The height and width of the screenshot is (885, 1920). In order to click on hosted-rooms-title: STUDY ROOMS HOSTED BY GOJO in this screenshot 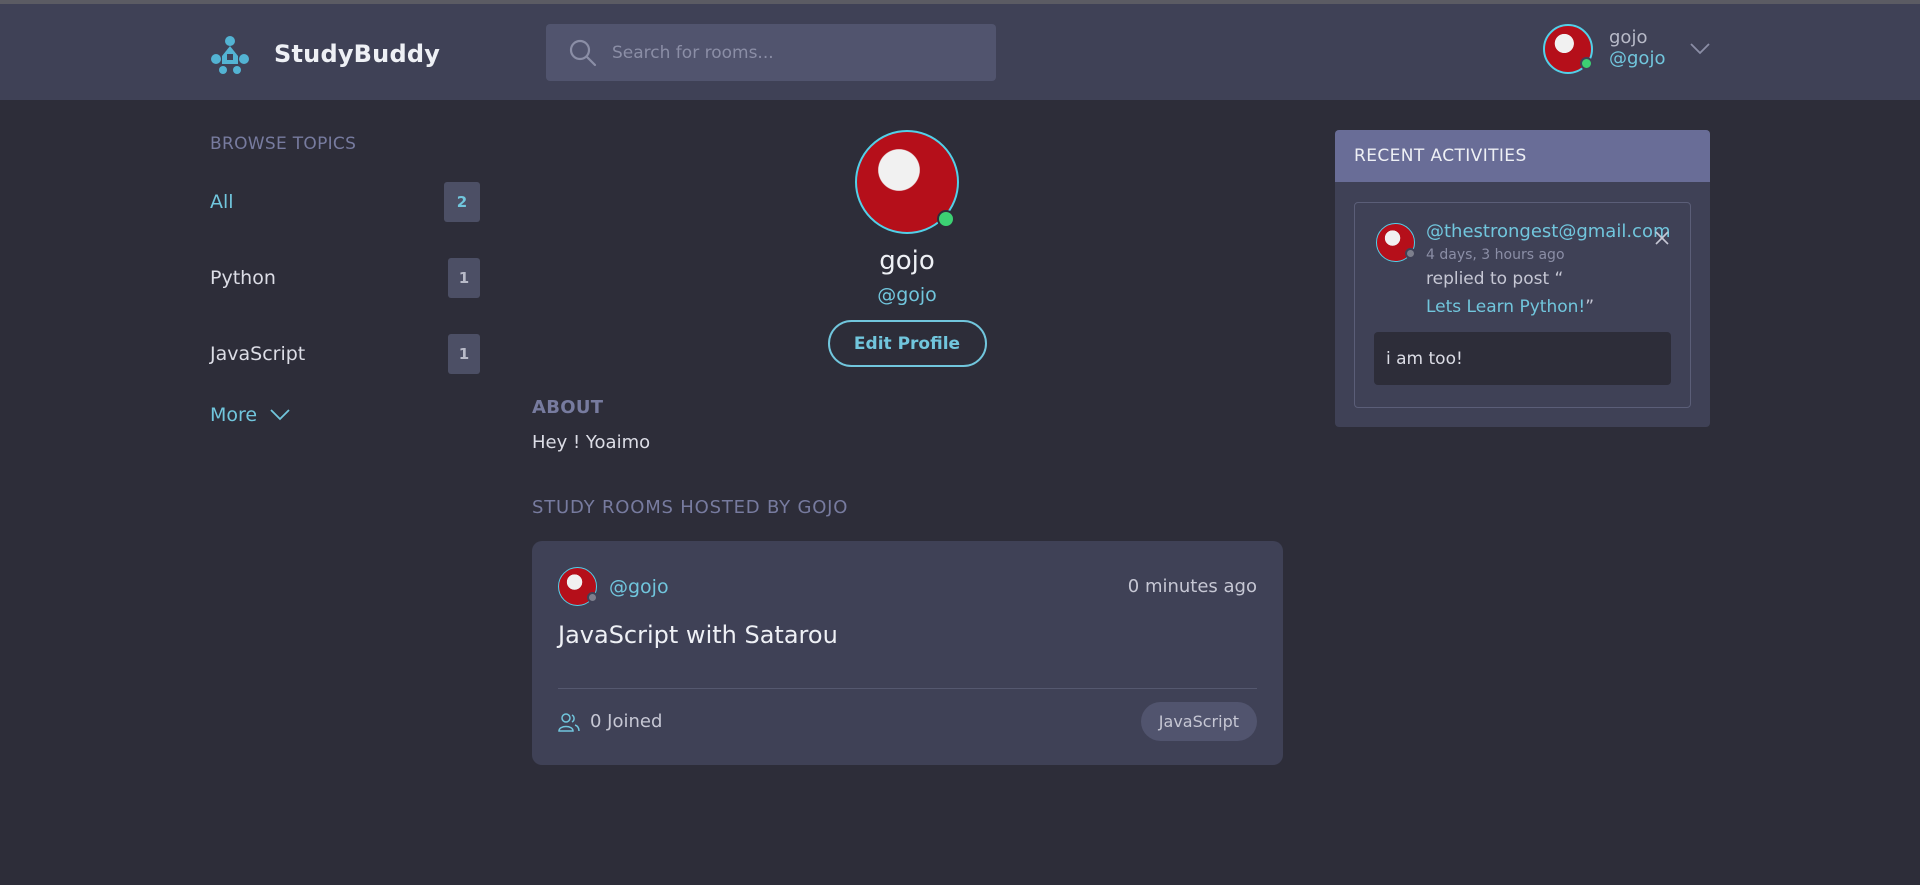, I will do `click(690, 507)`.